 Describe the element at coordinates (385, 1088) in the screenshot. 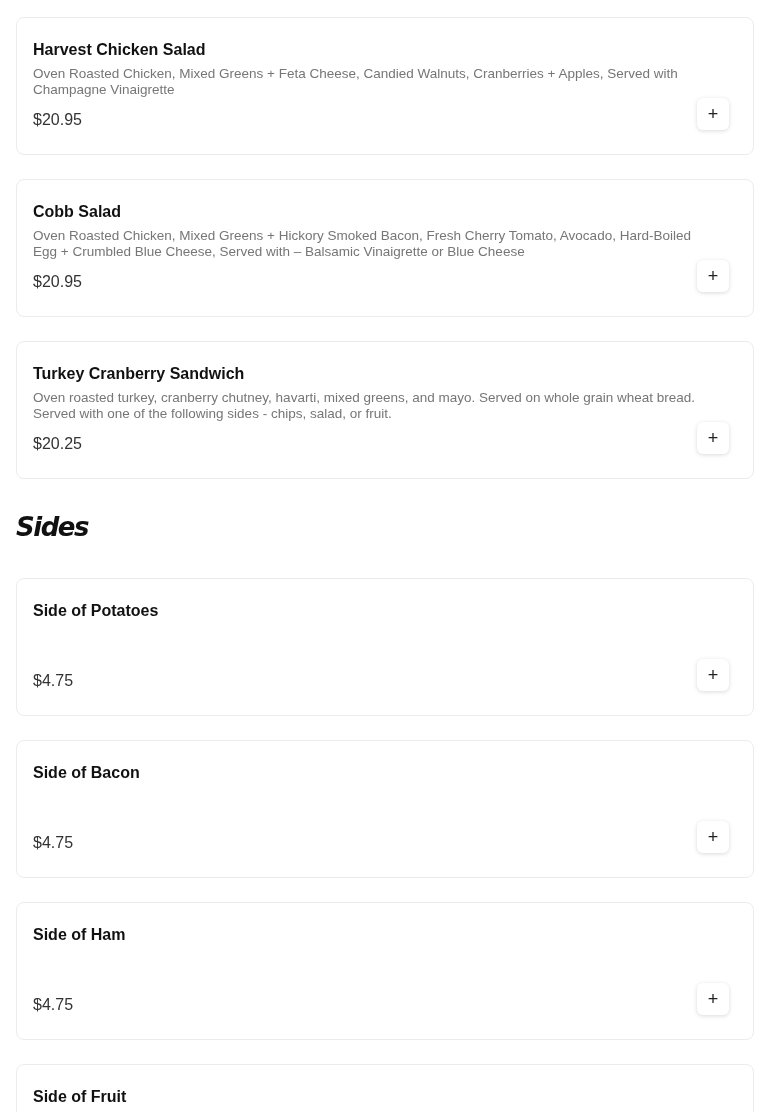

I see `menu-item-card: Side of Fruit` at that location.